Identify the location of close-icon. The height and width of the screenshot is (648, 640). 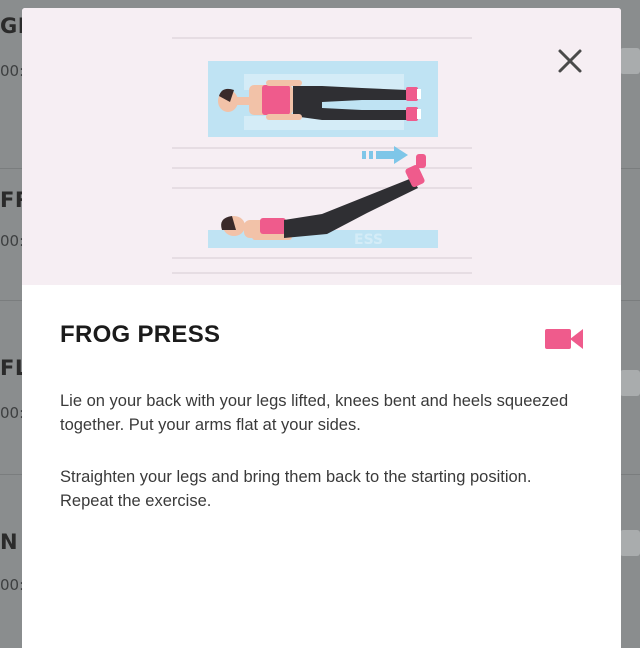
(570, 61).